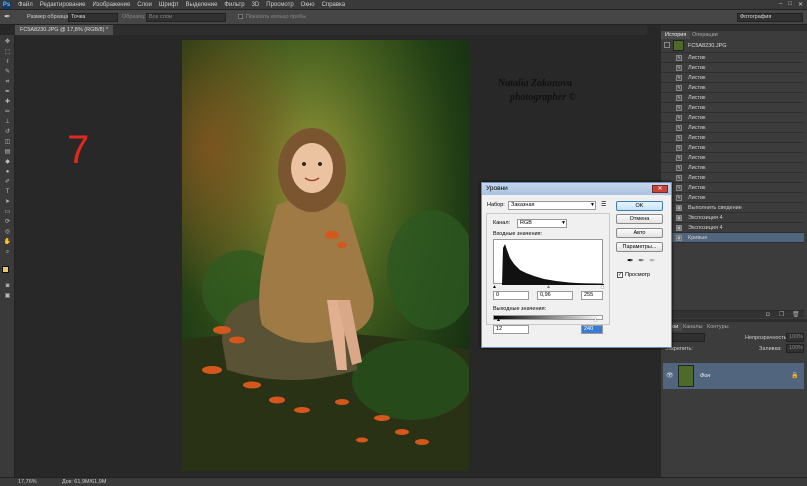 The height and width of the screenshot is (486, 807). Describe the element at coordinates (27, 482) in the screenshot. I see `zoom-level: 17,76%` at that location.